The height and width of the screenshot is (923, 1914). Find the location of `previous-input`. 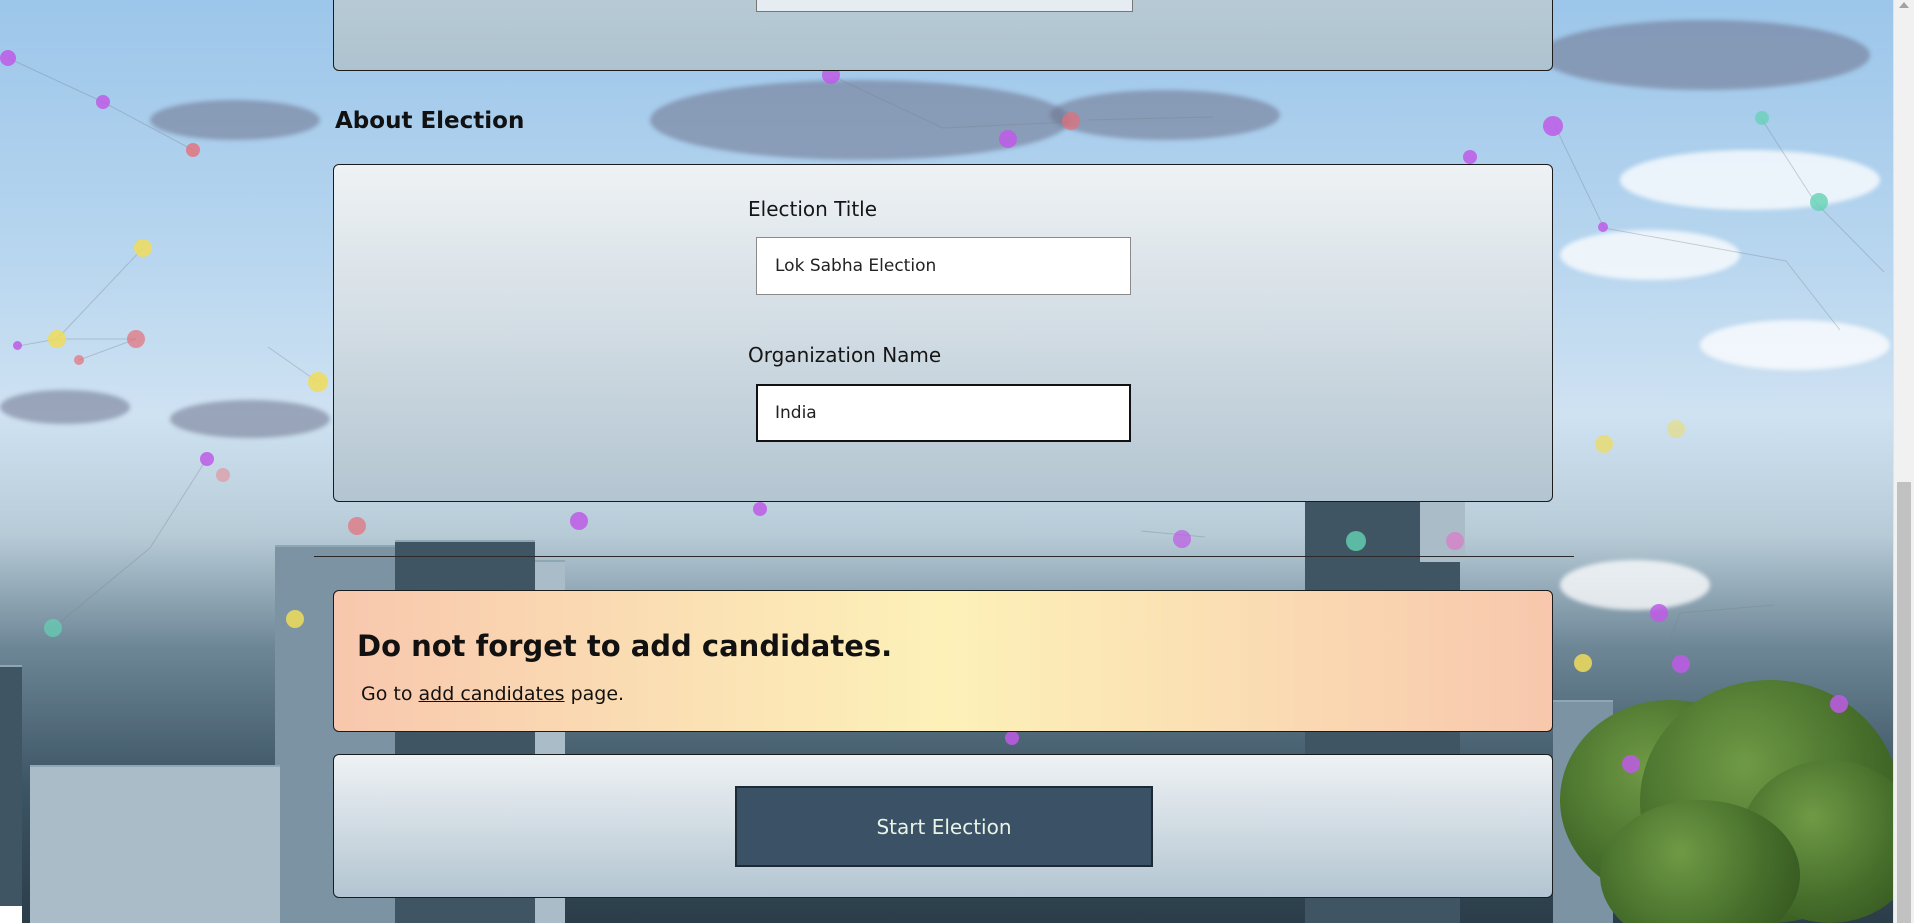

previous-input is located at coordinates (944, 6).